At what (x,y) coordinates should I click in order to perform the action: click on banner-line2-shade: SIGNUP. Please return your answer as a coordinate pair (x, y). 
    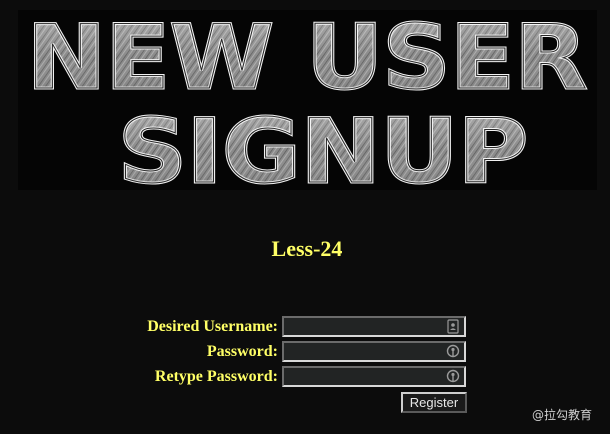
    Looking at the image, I should click on (323, 145).